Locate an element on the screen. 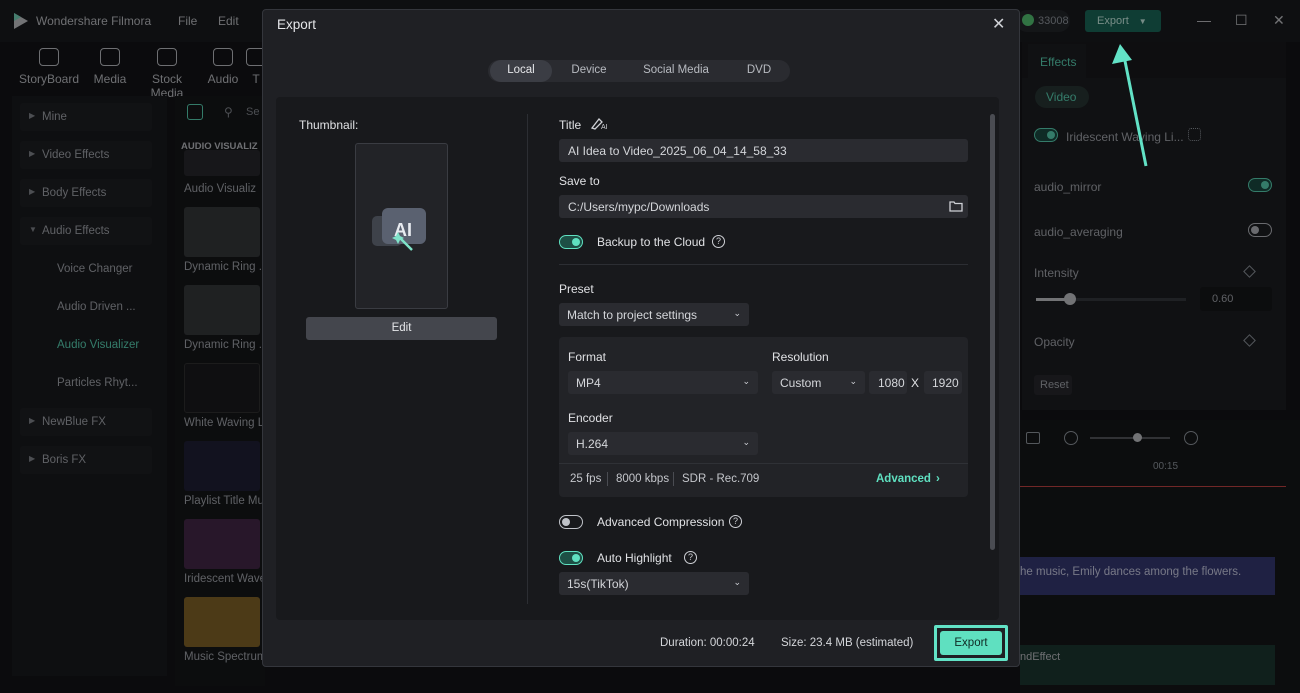 The image size is (1300, 693). advanced-compression-toggle is located at coordinates (571, 522).